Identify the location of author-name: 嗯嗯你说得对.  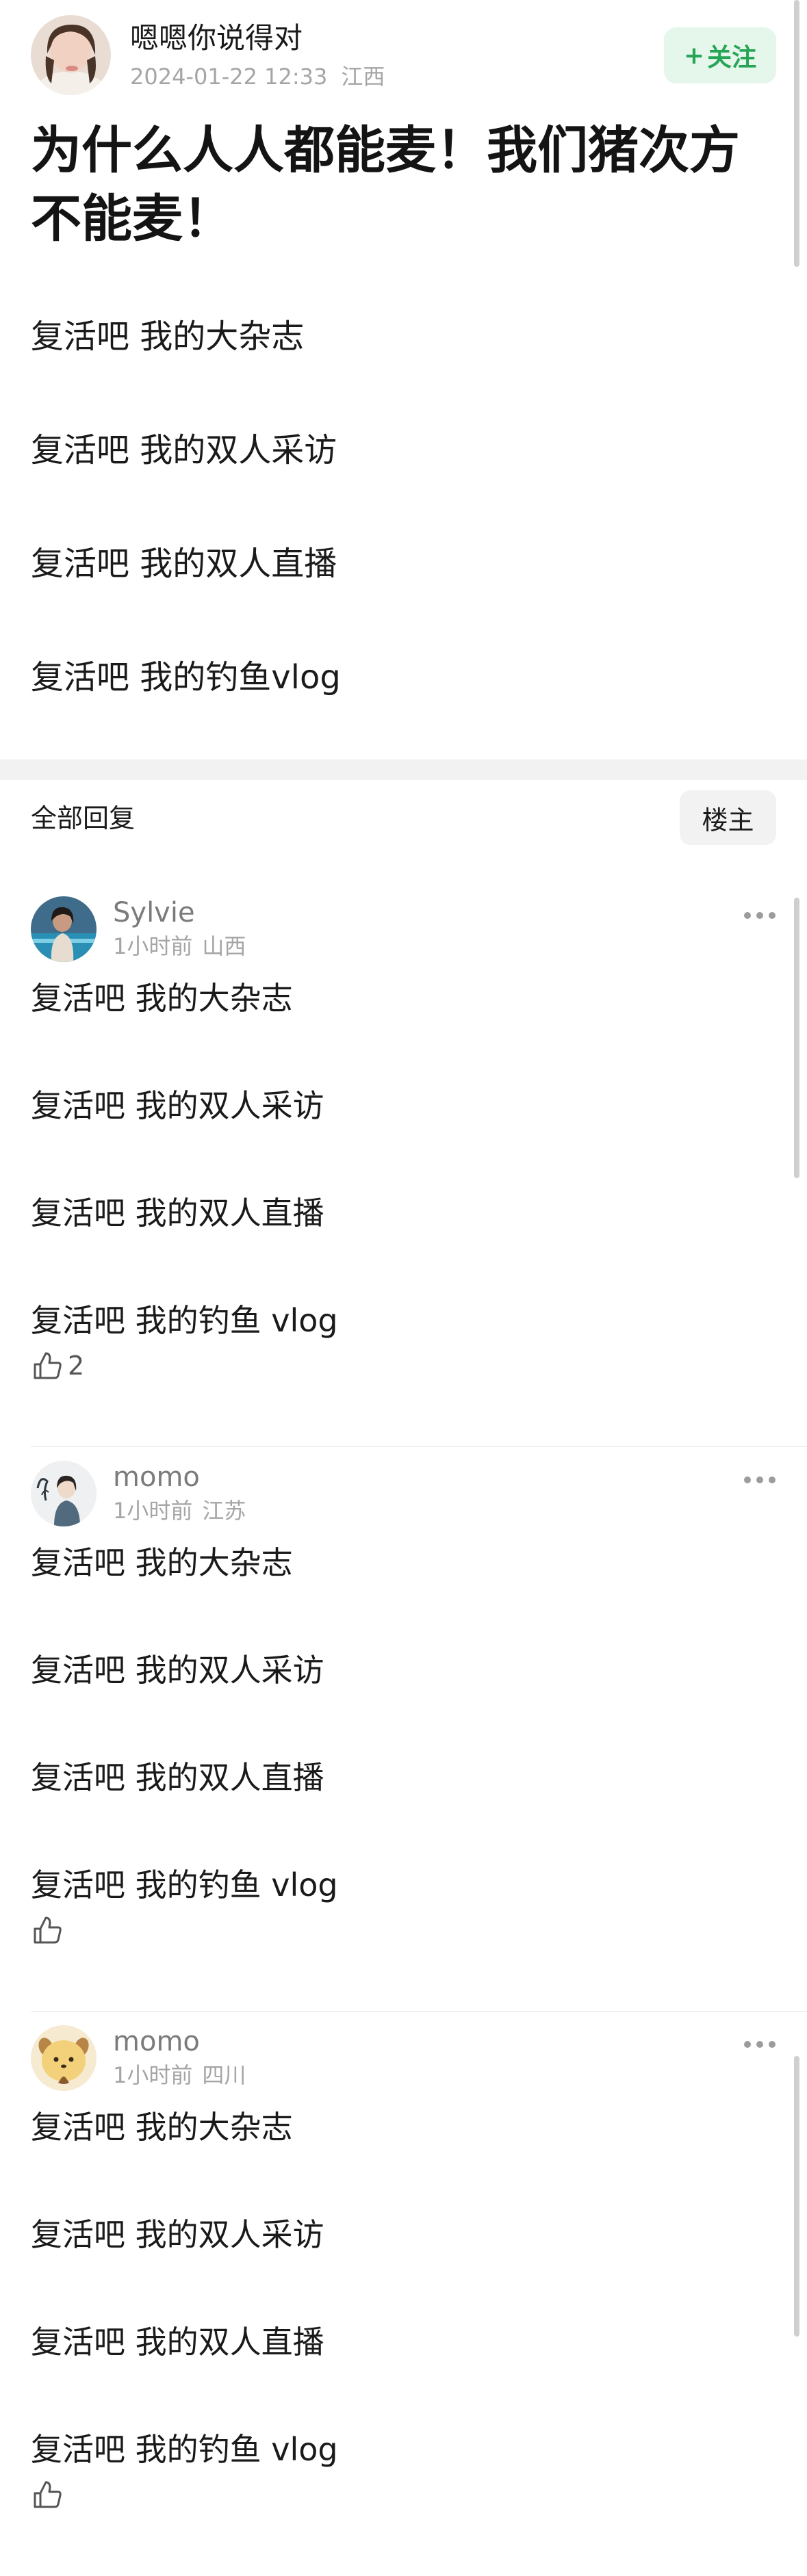
(216, 38).